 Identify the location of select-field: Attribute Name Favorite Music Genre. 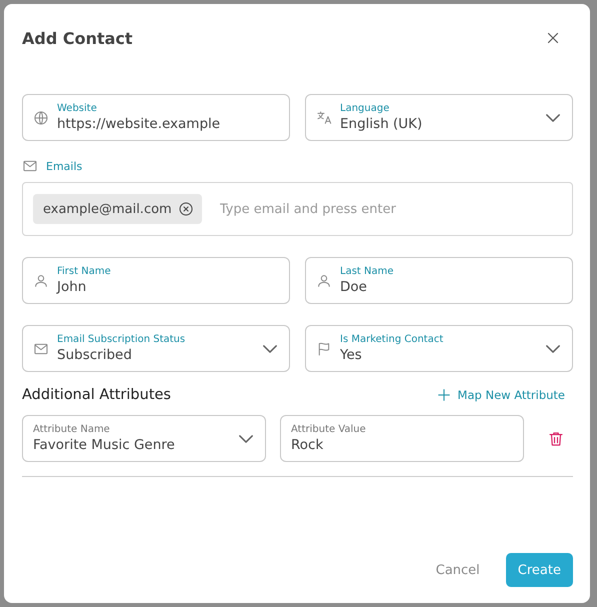
(144, 438).